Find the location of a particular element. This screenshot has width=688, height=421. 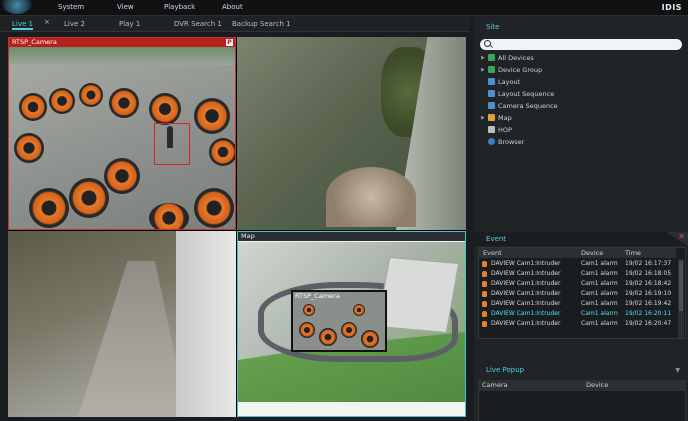

menu-about: About is located at coordinates (232, 7).